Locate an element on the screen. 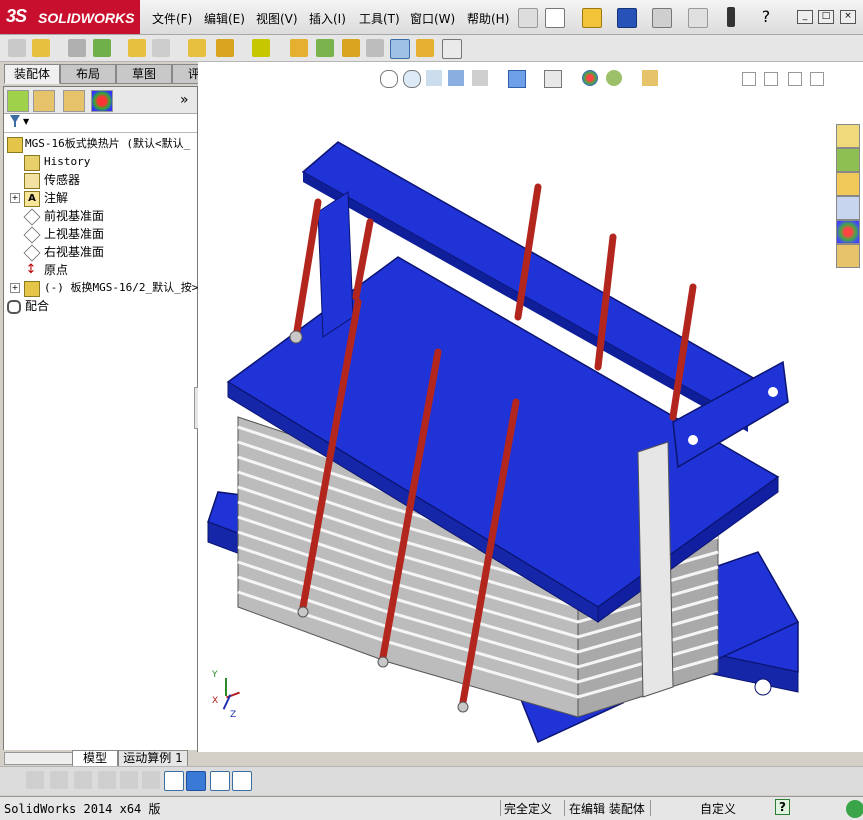  two-view-horizontal-icon is located at coordinates (220, 781).